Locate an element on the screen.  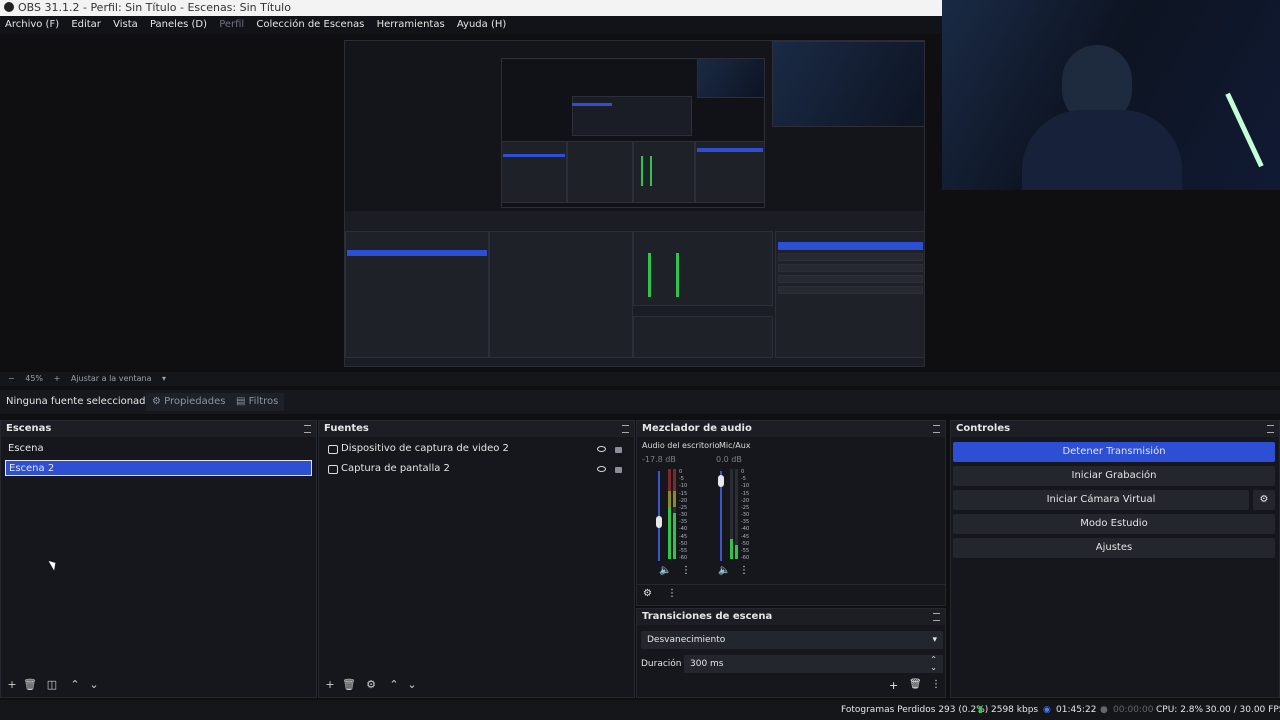
spin-down-icon: ⌄ is located at coordinates (933, 668).